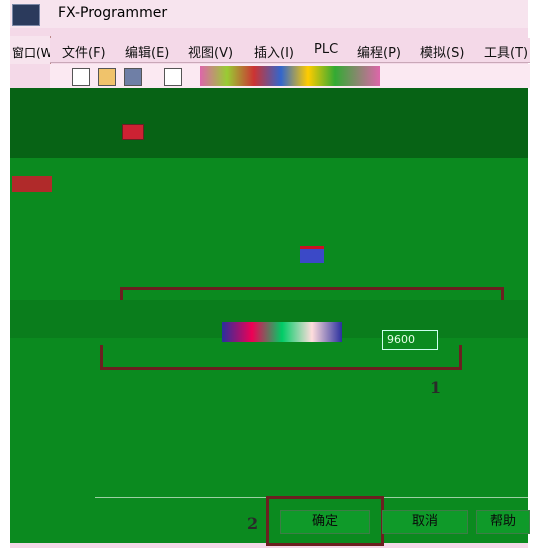 The width and height of the screenshot is (534, 548). What do you see at coordinates (379, 51) in the screenshot?
I see `menu-program: 编程(P)` at bounding box center [379, 51].